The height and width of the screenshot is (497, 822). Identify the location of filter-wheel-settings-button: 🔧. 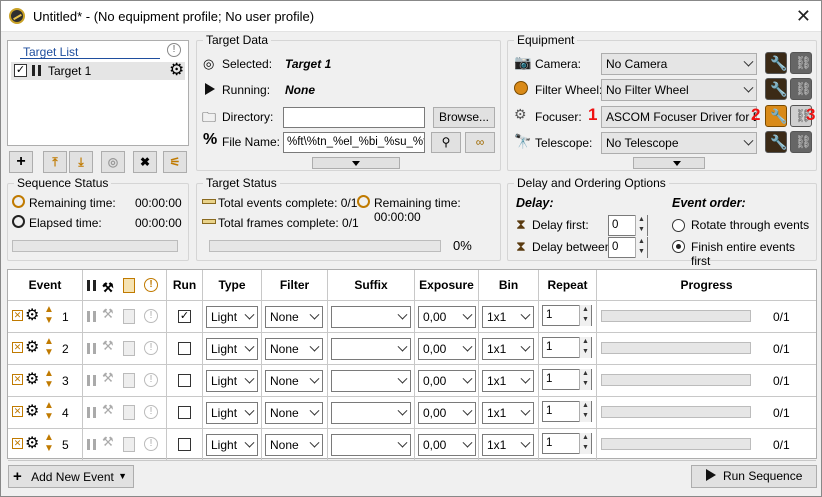
(776, 89).